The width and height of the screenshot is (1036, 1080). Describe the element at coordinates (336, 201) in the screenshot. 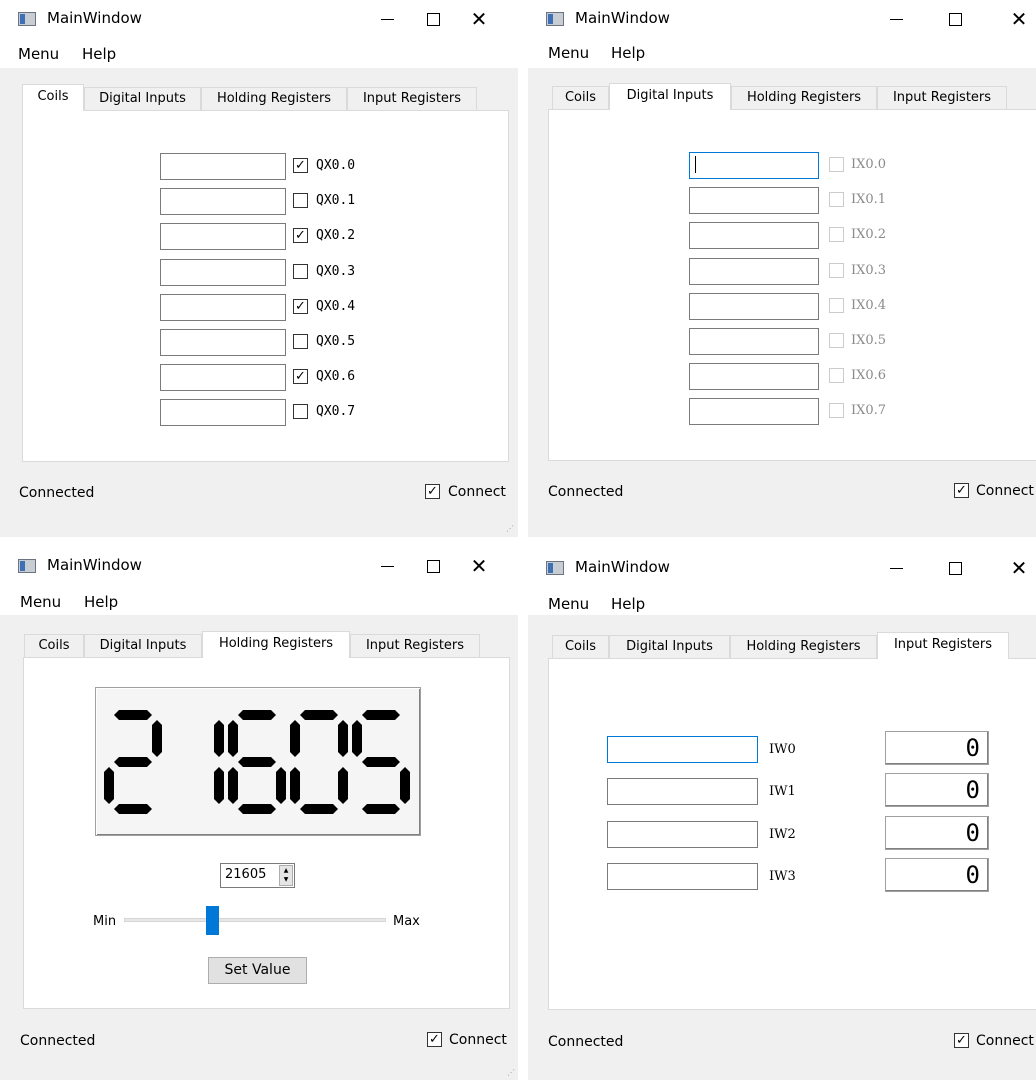

I see `coil-label: QX0.1` at that location.